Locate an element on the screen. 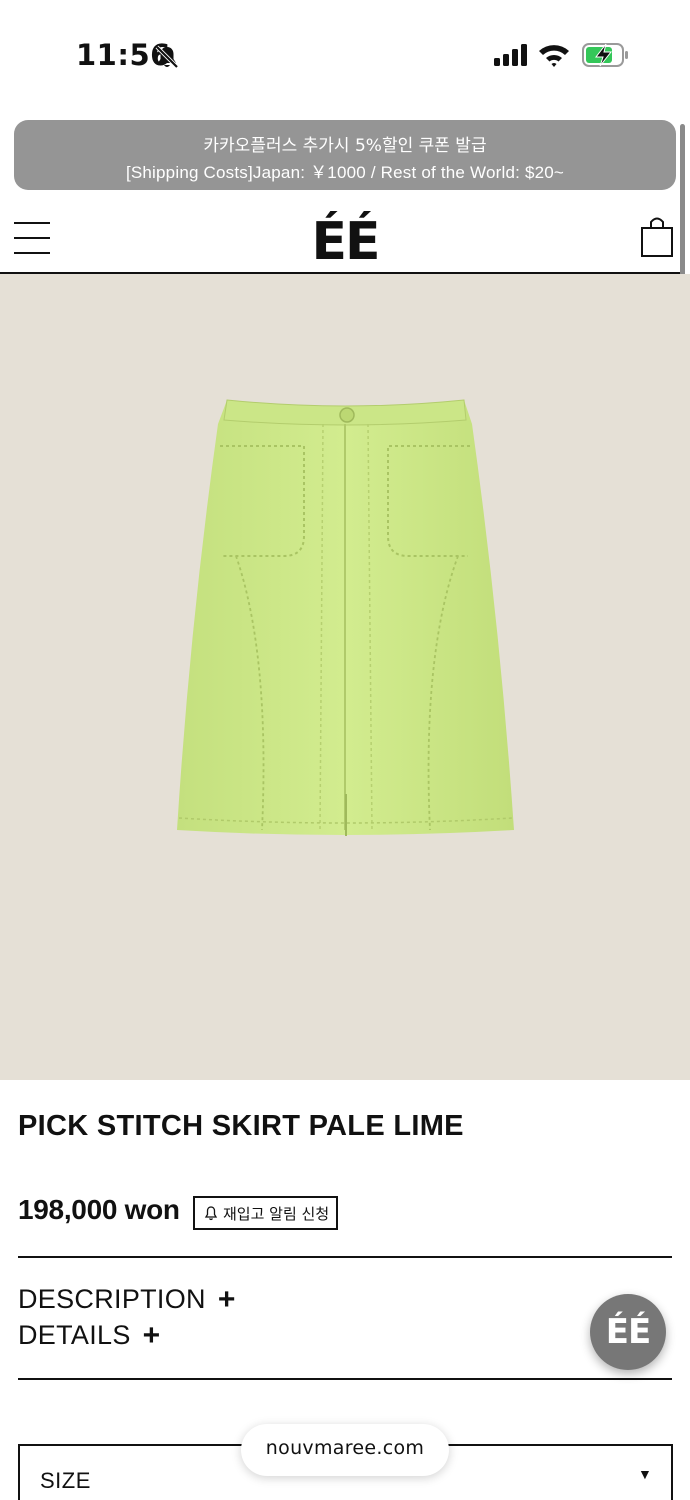 This screenshot has width=690, height=1500. shopping-bag-icon is located at coordinates (657, 237).